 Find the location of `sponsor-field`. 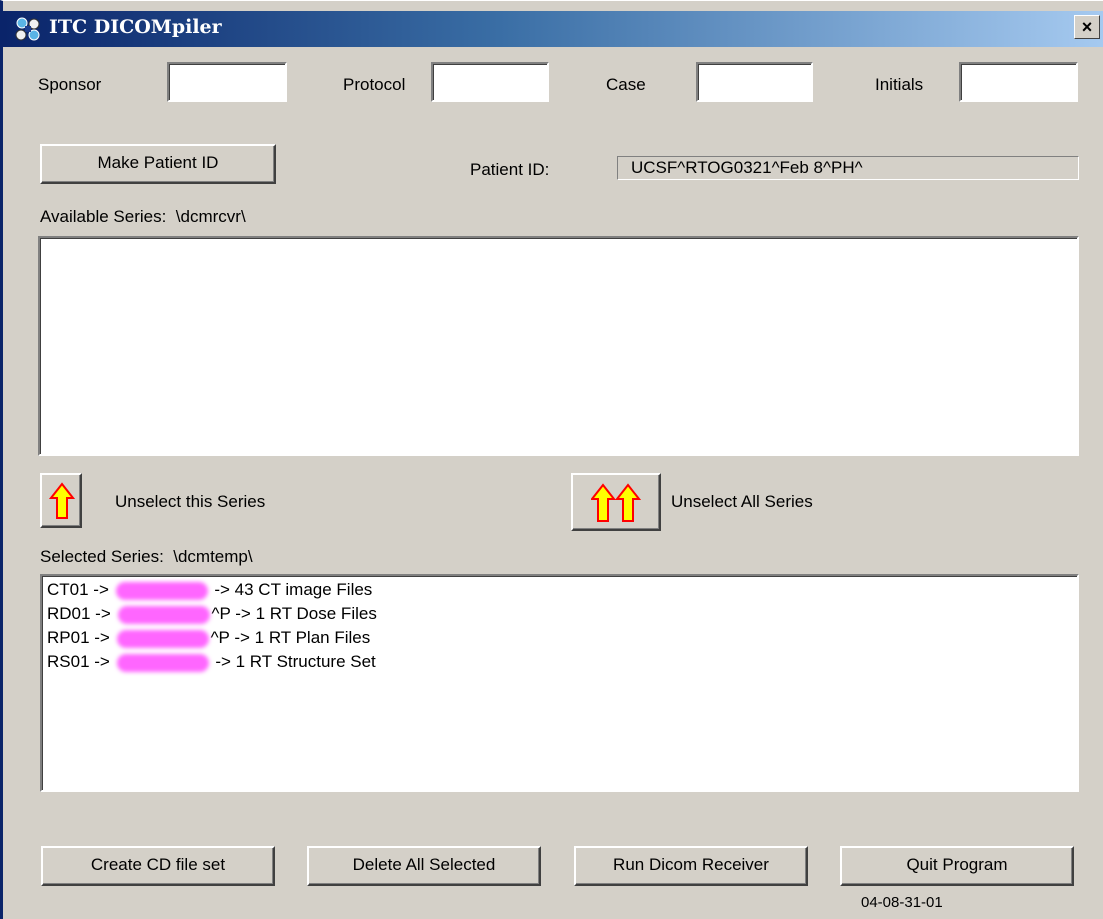

sponsor-field is located at coordinates (227, 82).